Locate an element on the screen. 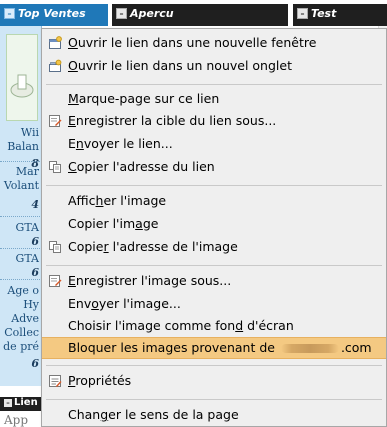  properties-icon is located at coordinates (55, 381).